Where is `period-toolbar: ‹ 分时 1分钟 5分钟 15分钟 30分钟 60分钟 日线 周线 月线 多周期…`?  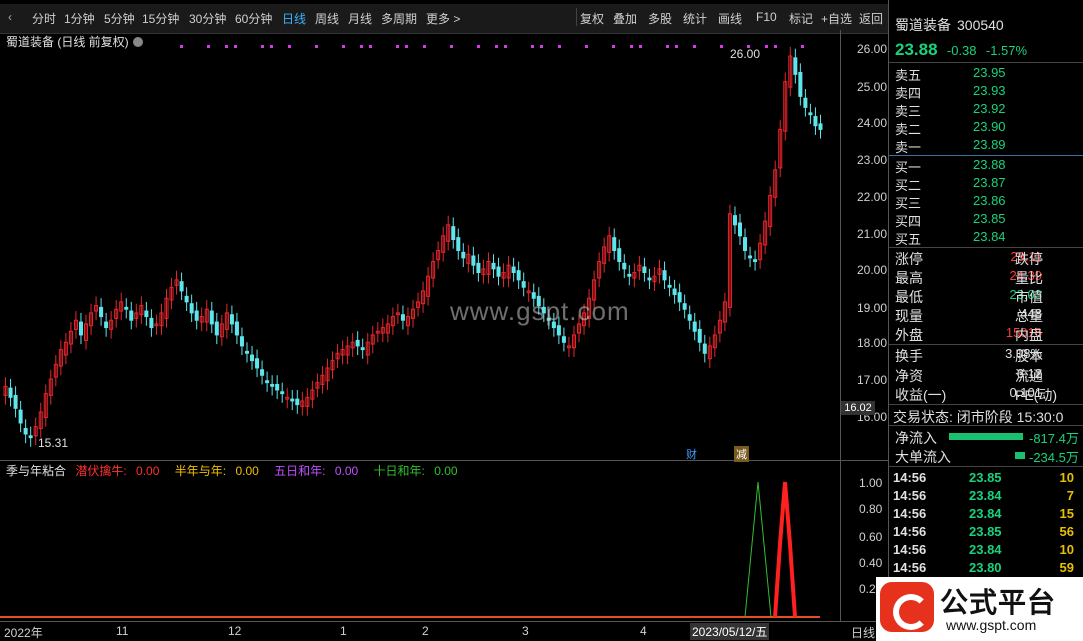 period-toolbar: ‹ 分时 1分钟 5分钟 15分钟 30分钟 60分钟 日线 周线 月线 多周期… is located at coordinates (444, 17).